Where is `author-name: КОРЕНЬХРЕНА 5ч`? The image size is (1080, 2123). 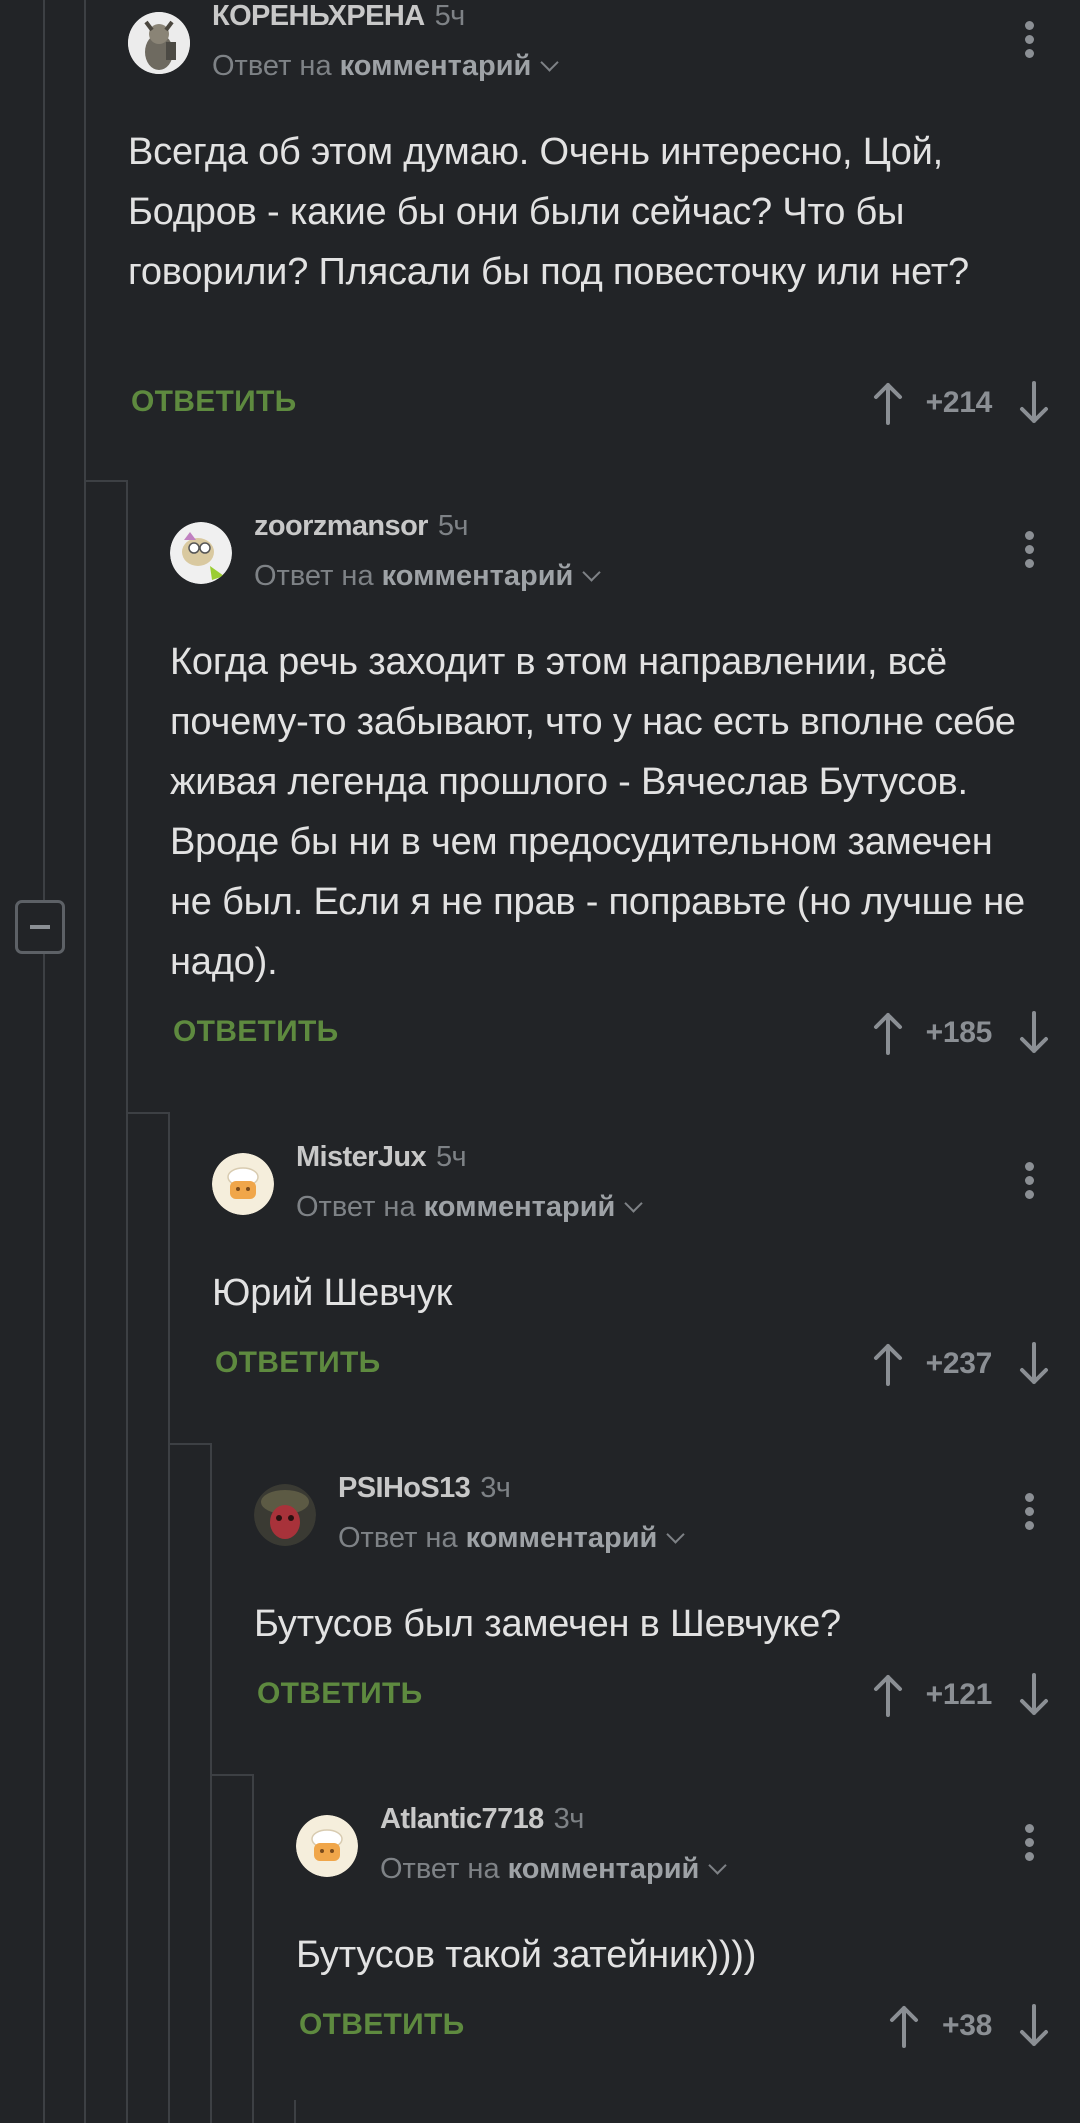
author-name: КОРЕНЬХРЕНА 5ч is located at coordinates (338, 16).